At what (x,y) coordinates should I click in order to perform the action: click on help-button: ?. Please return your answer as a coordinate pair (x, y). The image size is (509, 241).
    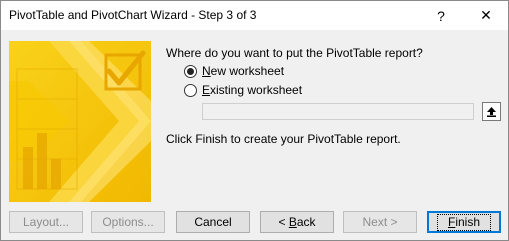
    Looking at the image, I should click on (441, 15).